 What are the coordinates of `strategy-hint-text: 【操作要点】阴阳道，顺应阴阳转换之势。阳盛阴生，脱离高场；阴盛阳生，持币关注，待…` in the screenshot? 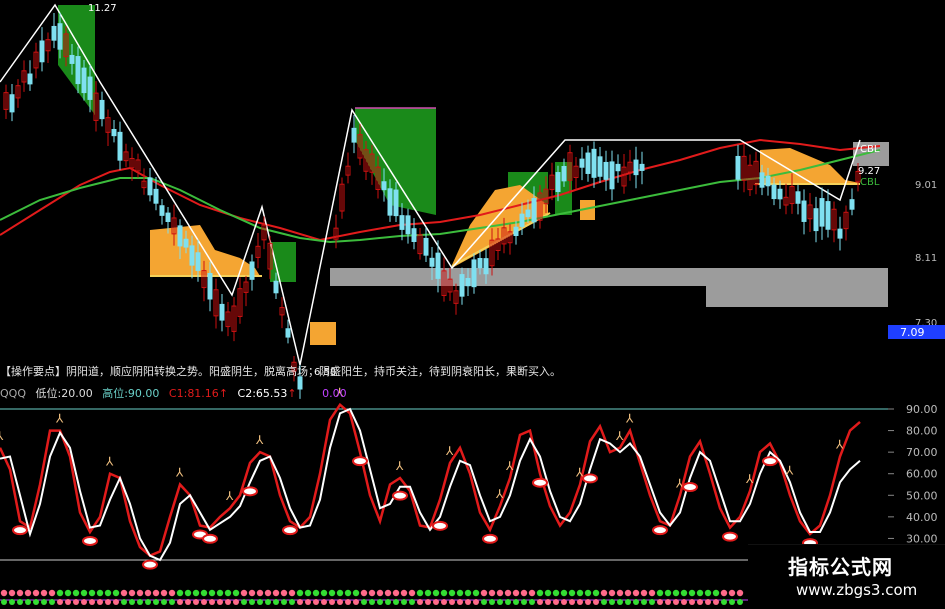 It's located at (280, 371).